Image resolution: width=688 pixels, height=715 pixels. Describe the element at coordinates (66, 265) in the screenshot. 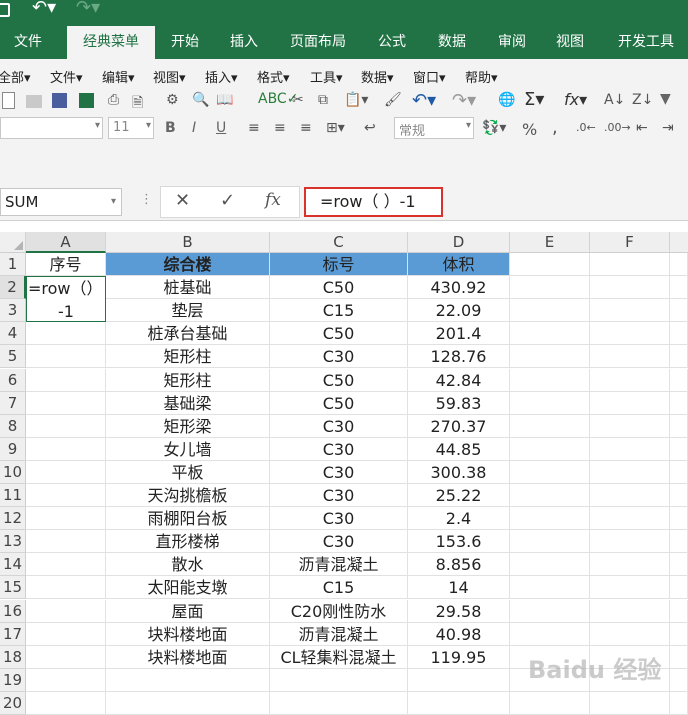

I see `header-cell-a: 序号` at that location.